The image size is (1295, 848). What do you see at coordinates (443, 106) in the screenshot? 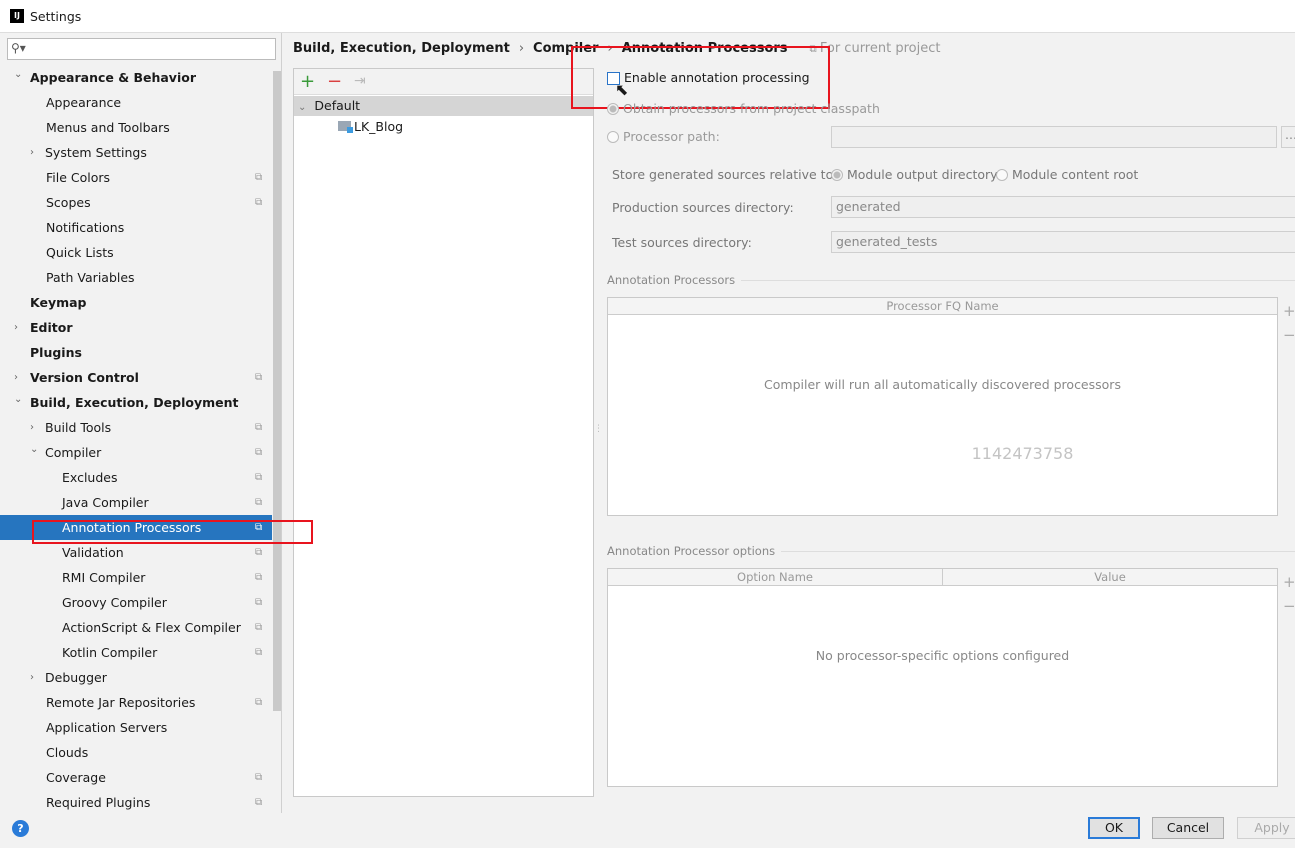
I see `profile-default: ⌄ Default` at bounding box center [443, 106].